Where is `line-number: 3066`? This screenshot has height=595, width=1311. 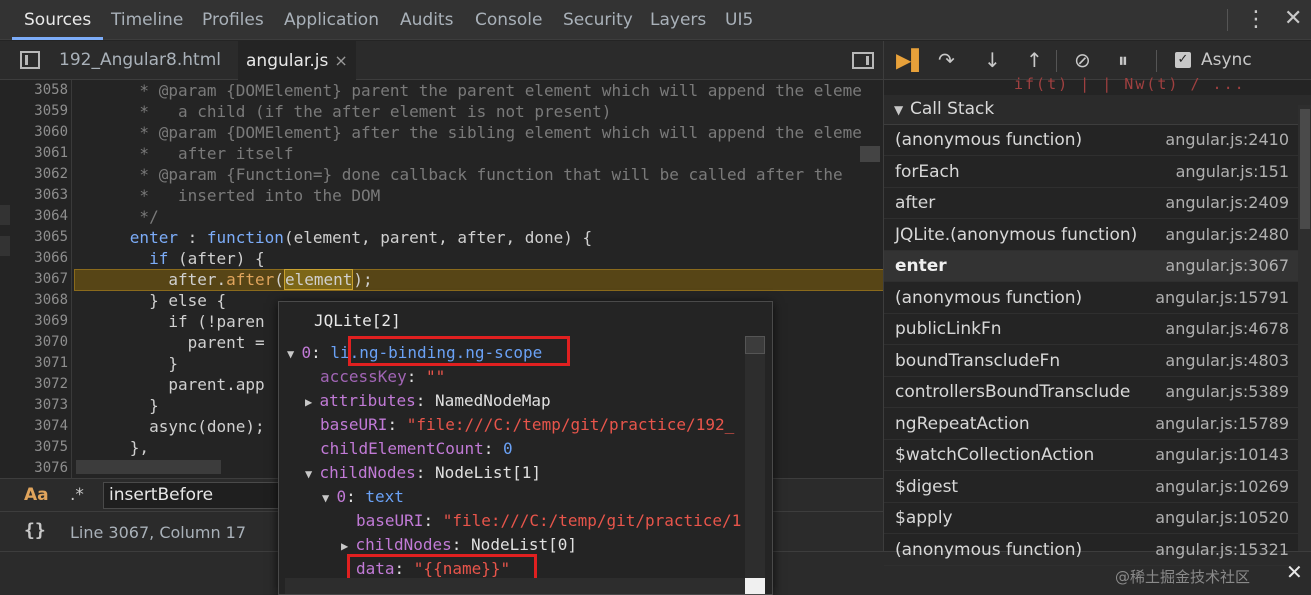 line-number: 3066 is located at coordinates (34, 258).